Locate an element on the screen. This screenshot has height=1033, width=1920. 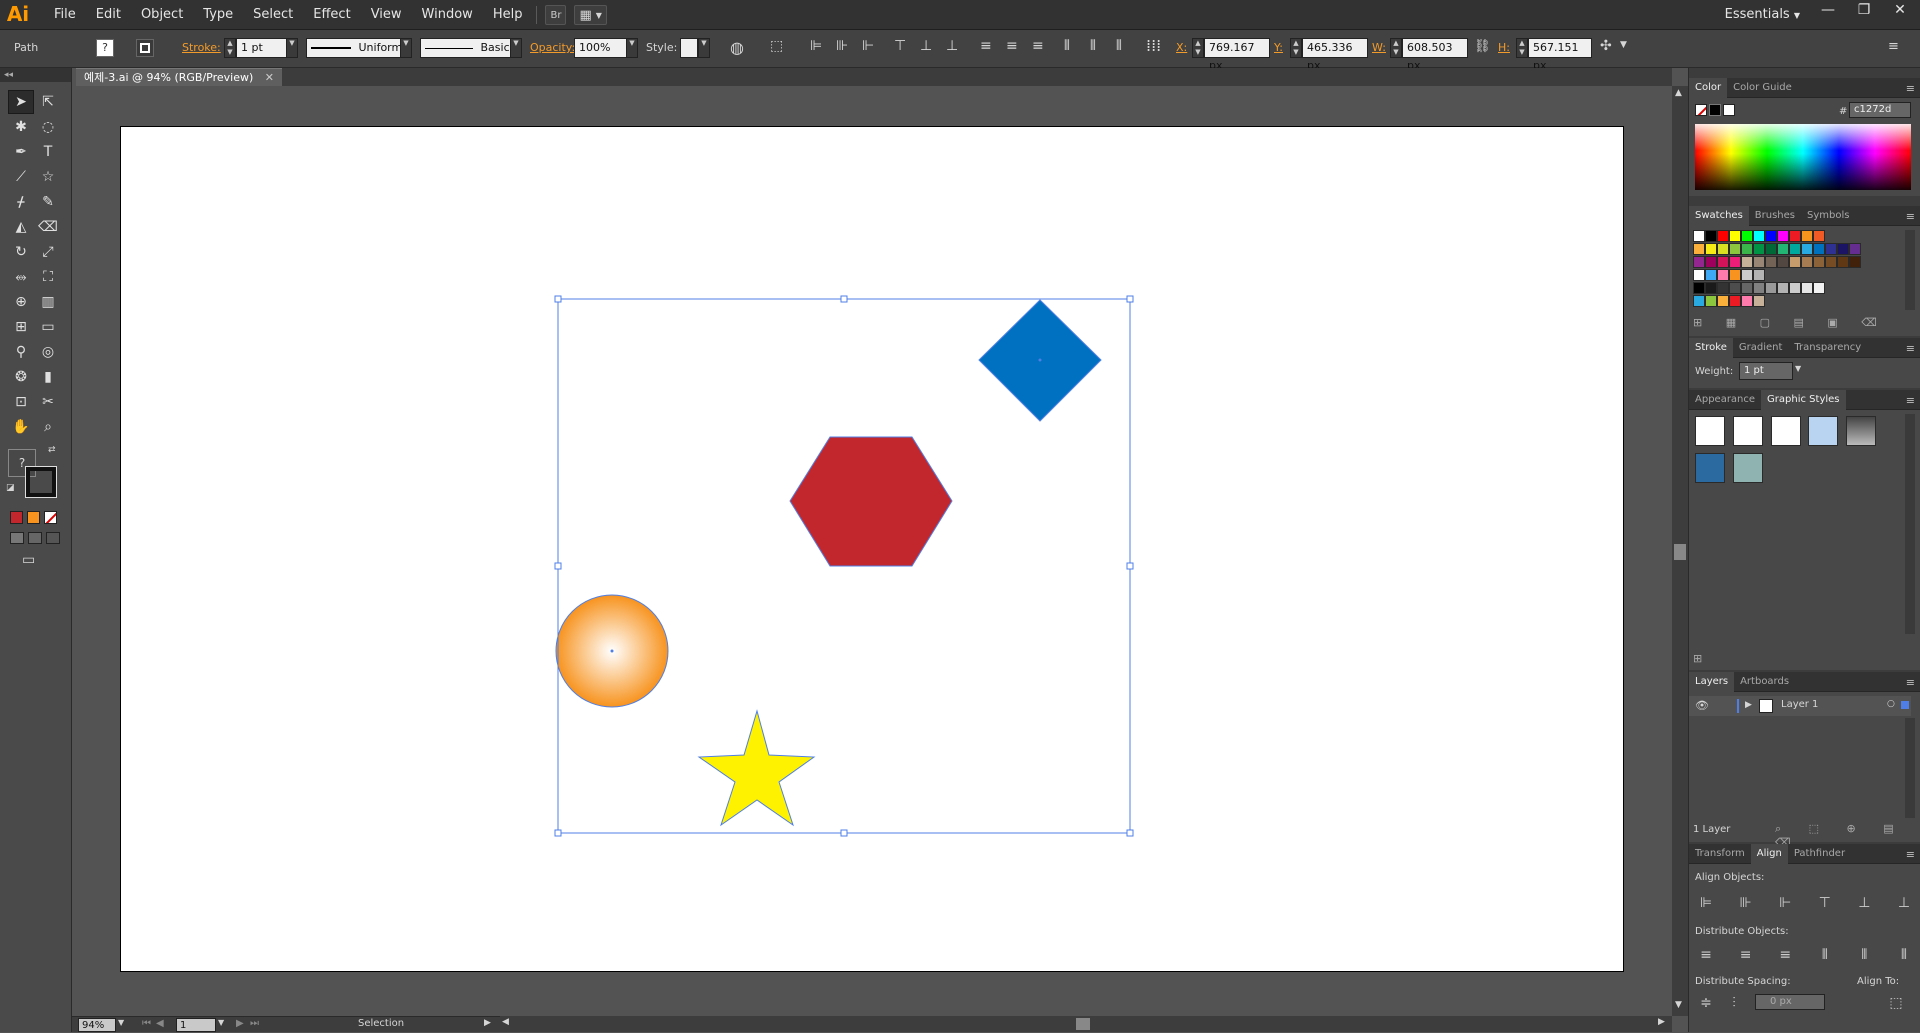
tab-transparency: Transparency is located at coordinates (1827, 348).